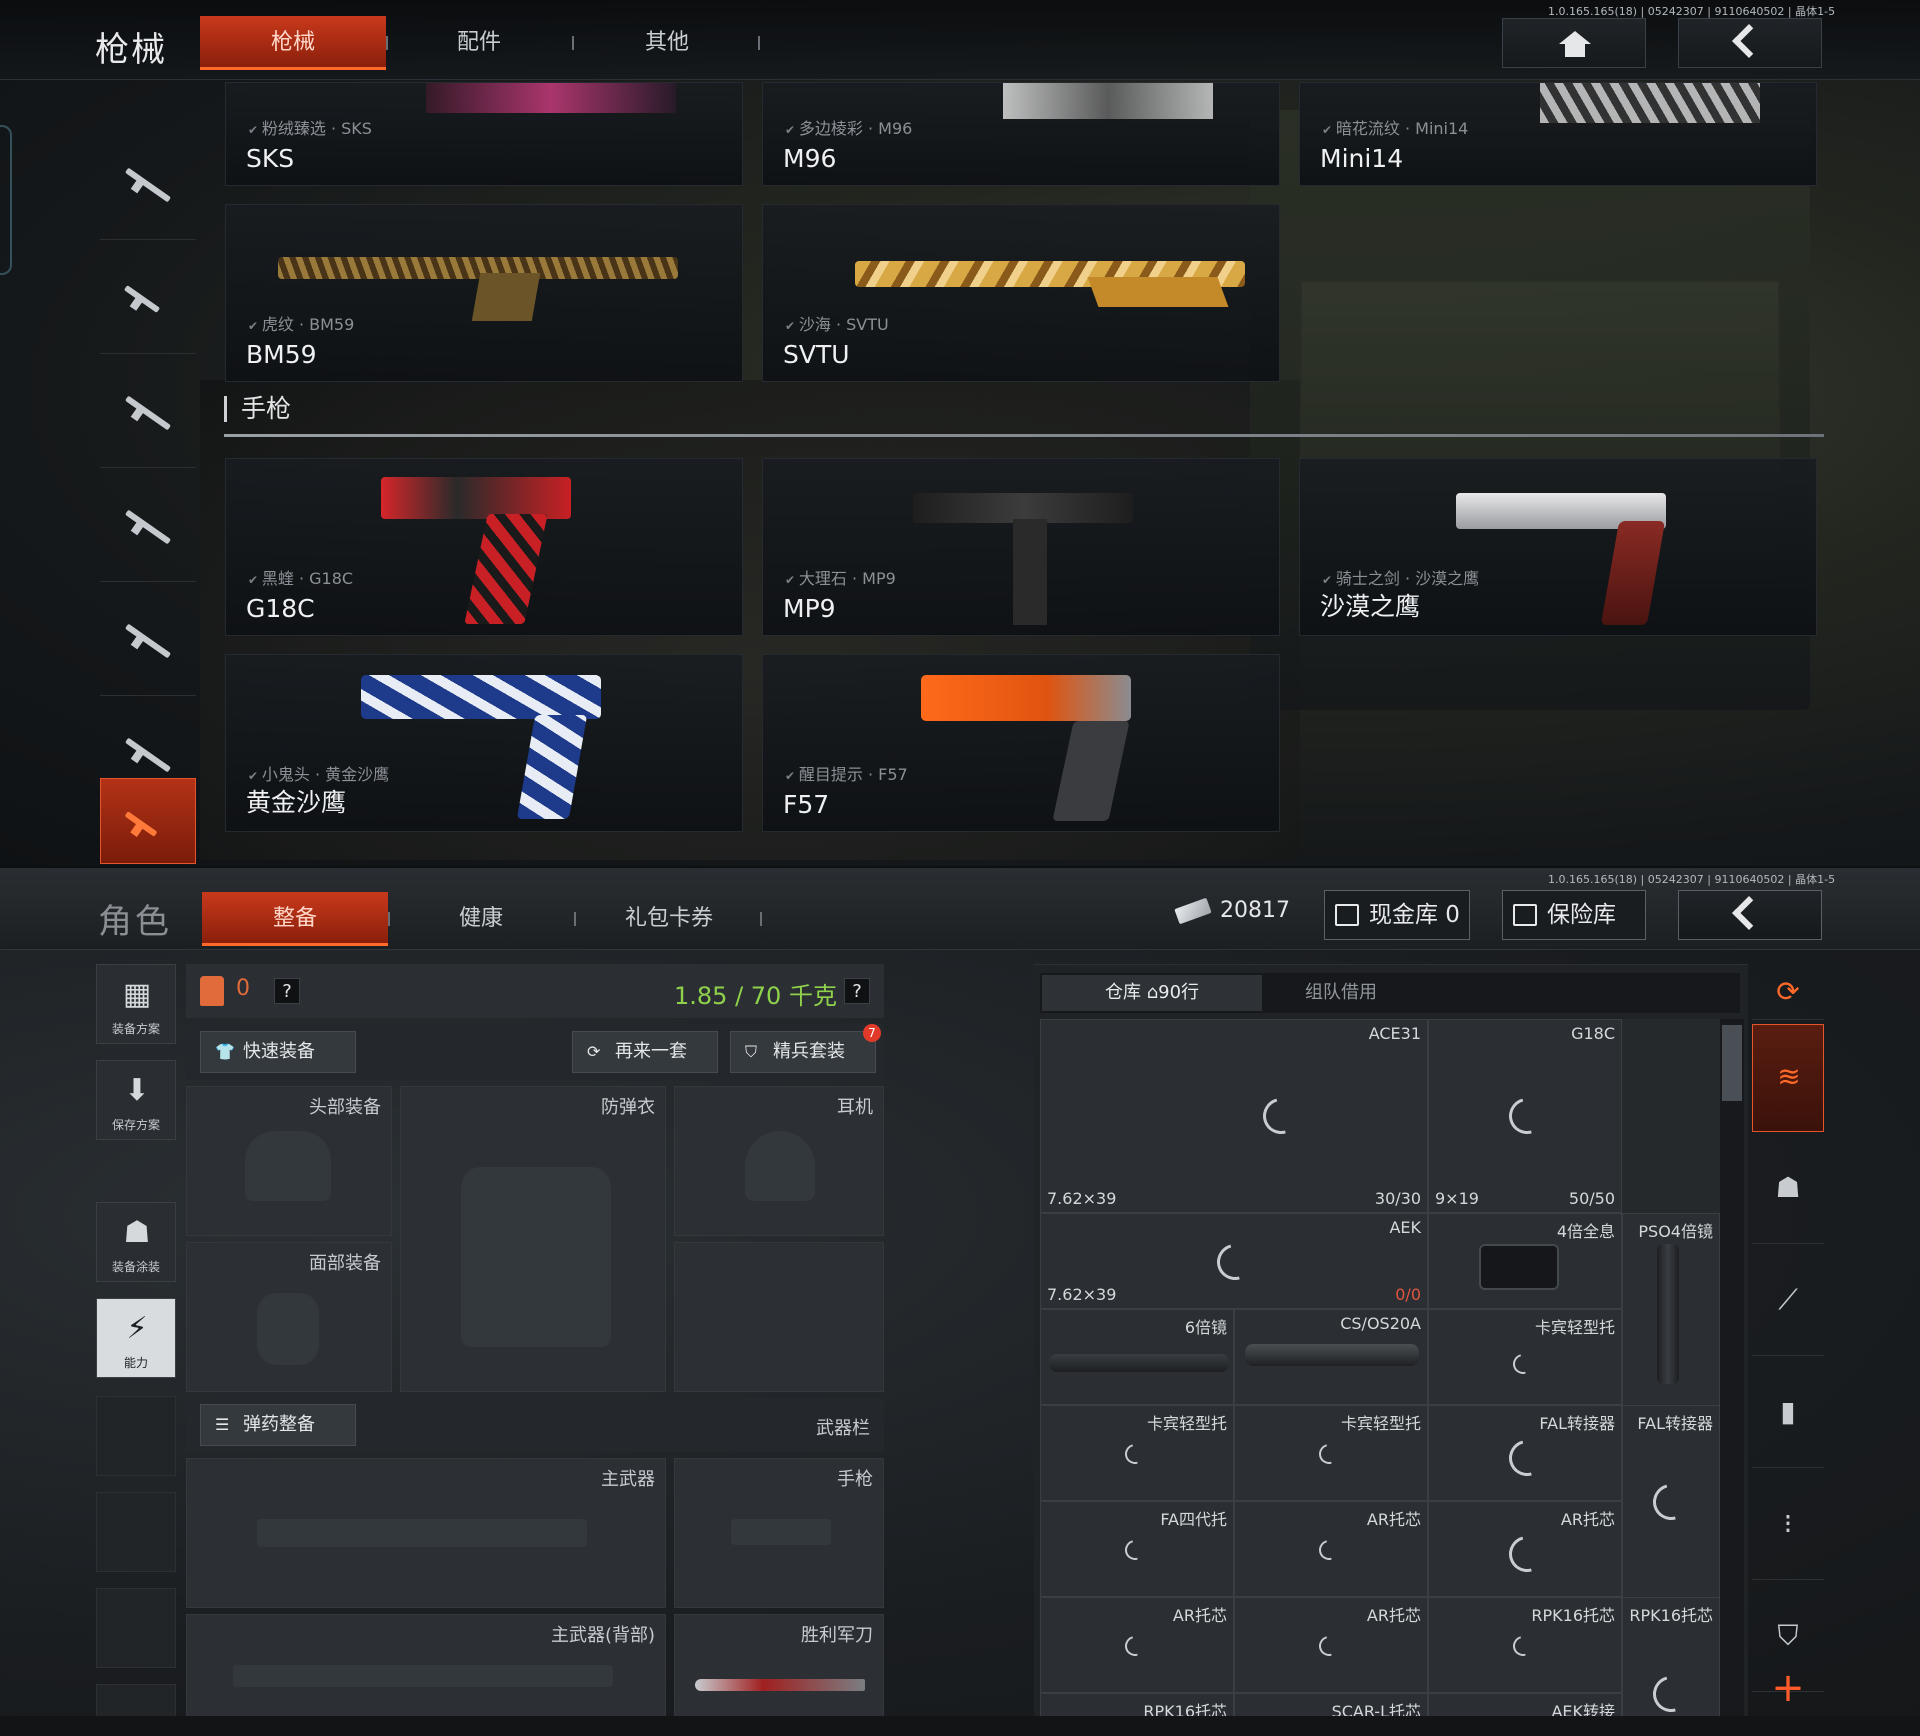 The width and height of the screenshot is (1920, 1736). What do you see at coordinates (136, 1100) in the screenshot?
I see `save-plan-button: ⬇ 保存方案` at bounding box center [136, 1100].